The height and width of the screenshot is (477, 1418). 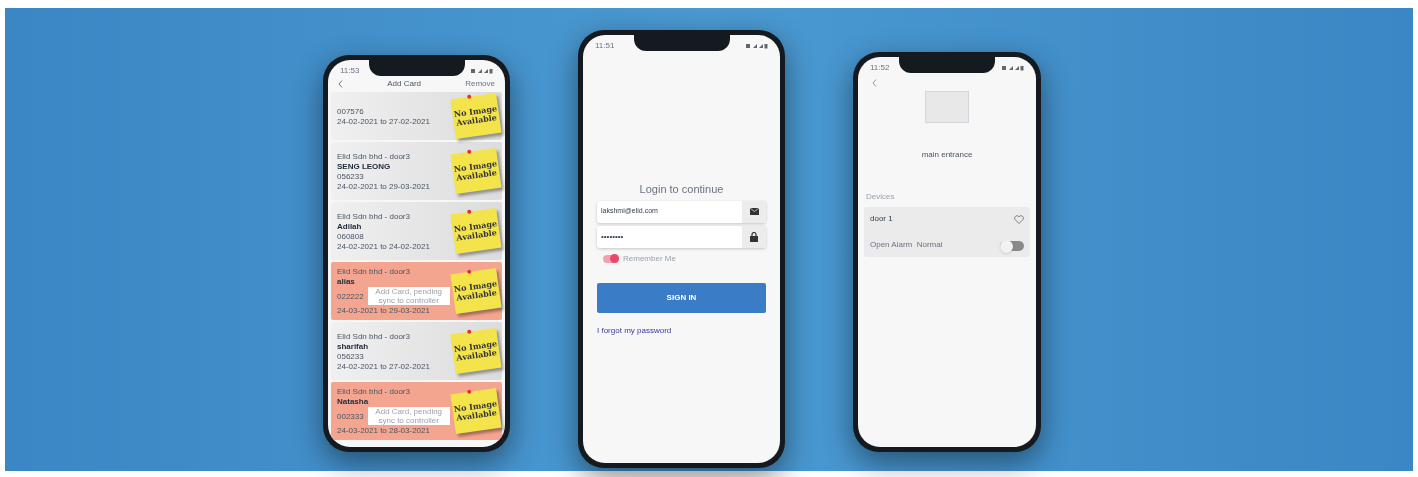 I want to click on status-time: 11:53, so click(x=350, y=71).